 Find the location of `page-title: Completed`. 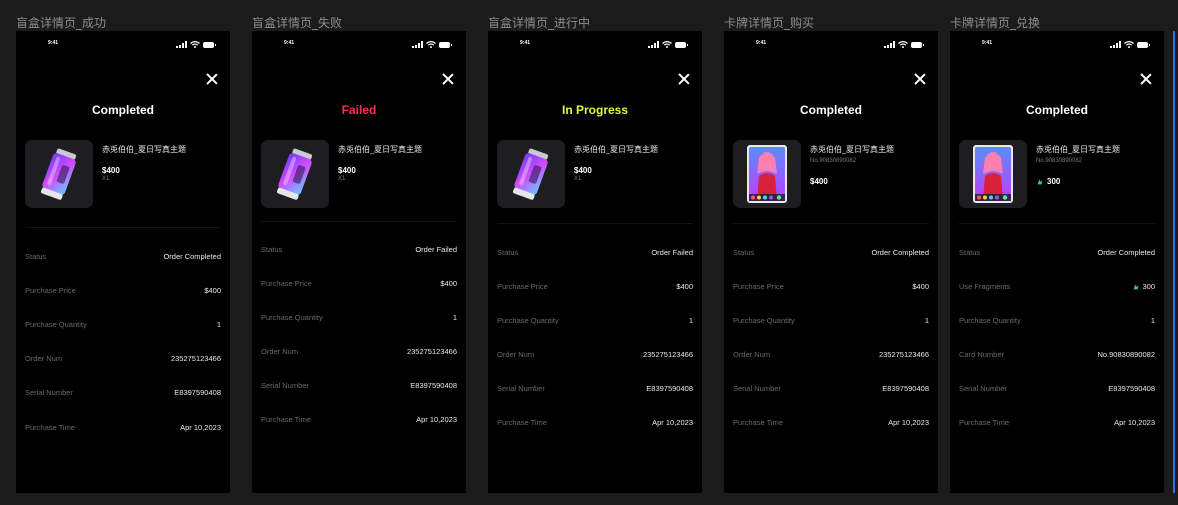

page-title: Completed is located at coordinates (830, 110).